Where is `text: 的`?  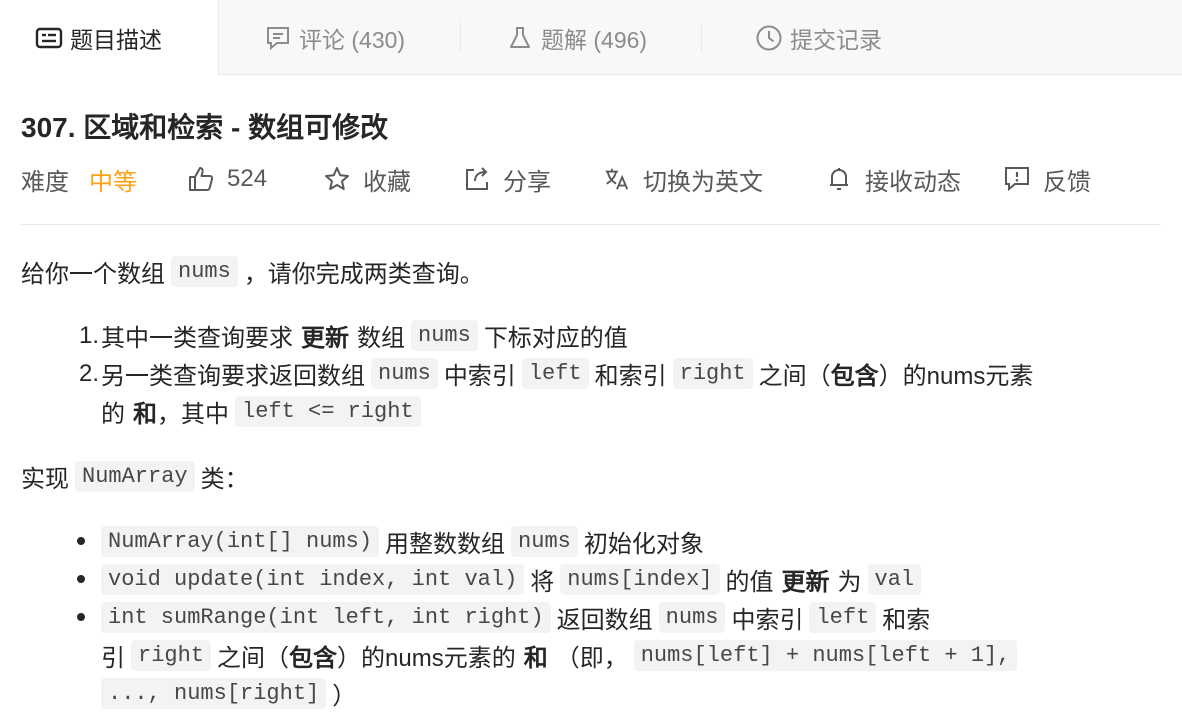 text: 的 is located at coordinates (113, 414).